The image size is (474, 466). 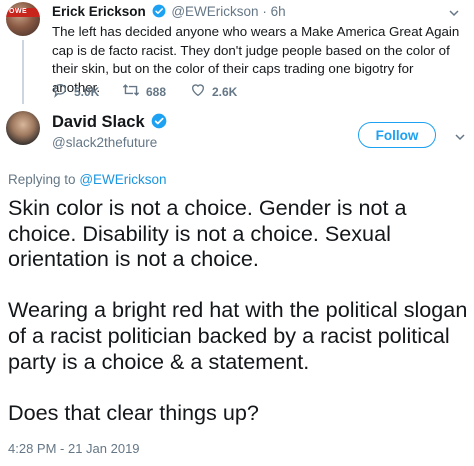 I want to click on tweet-timestamp: 4:28 PM - 21 Jan 2019, so click(x=74, y=448).